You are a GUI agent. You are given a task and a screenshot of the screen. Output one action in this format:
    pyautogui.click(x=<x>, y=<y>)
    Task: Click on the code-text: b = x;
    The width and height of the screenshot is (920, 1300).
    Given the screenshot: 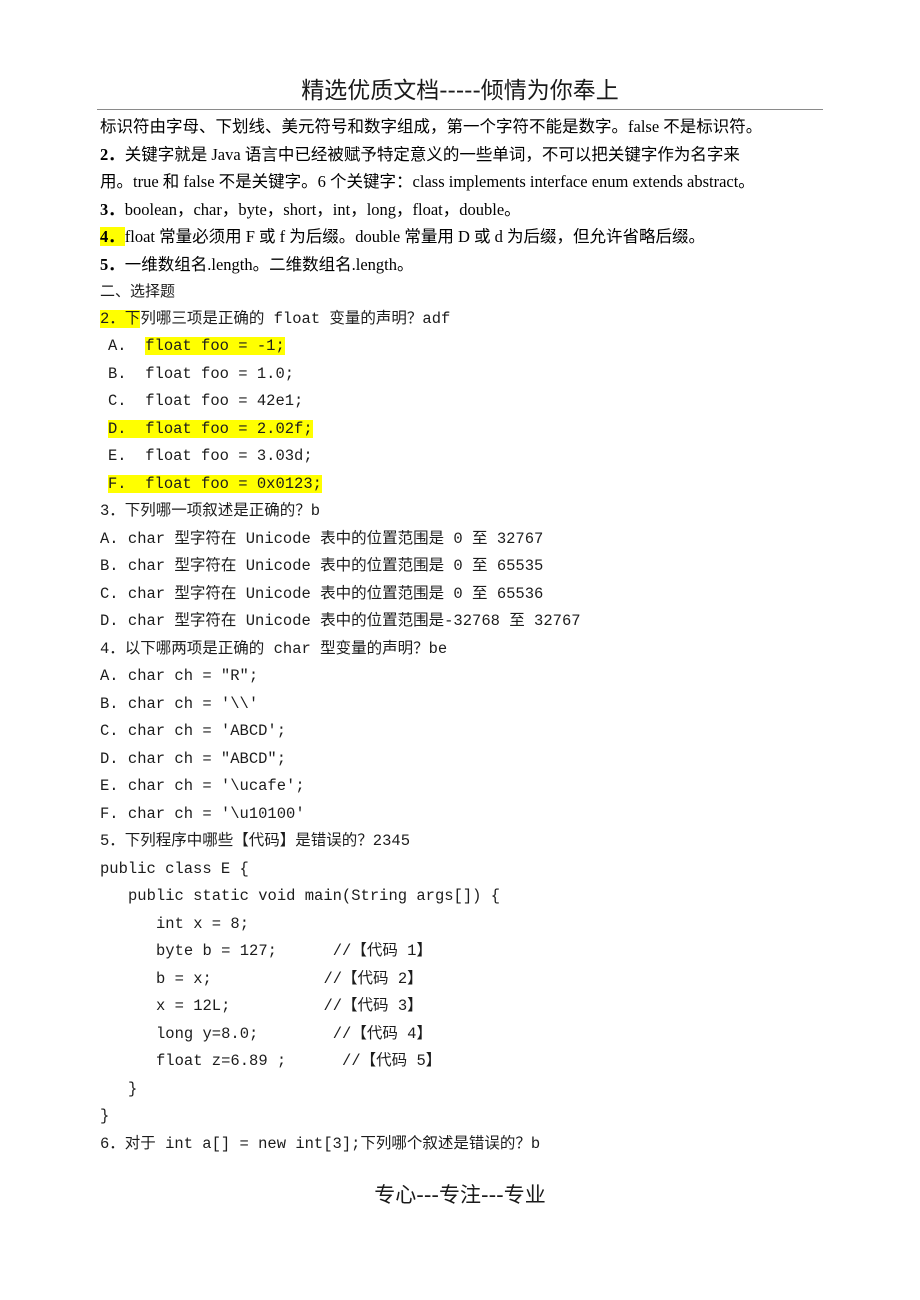 What is the action you would take?
    pyautogui.click(x=184, y=978)
    